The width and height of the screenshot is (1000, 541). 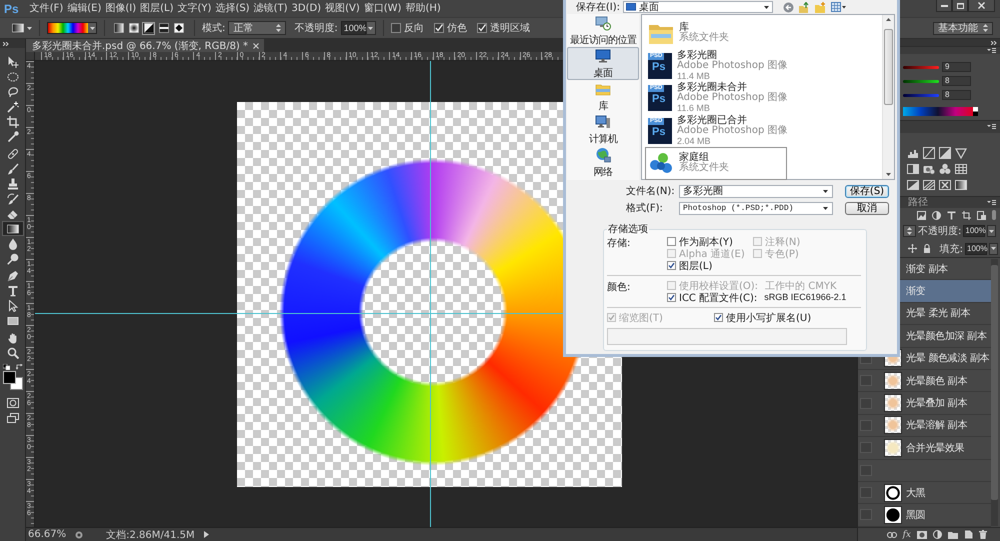 What do you see at coordinates (956, 67) in the screenshot?
I see `color-value-field: 9` at bounding box center [956, 67].